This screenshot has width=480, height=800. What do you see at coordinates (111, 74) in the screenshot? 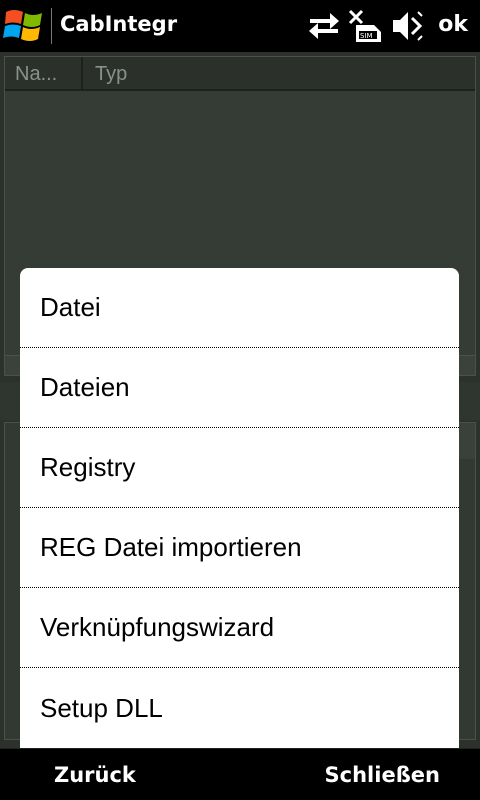
I see `column-header-type: Typ` at bounding box center [111, 74].